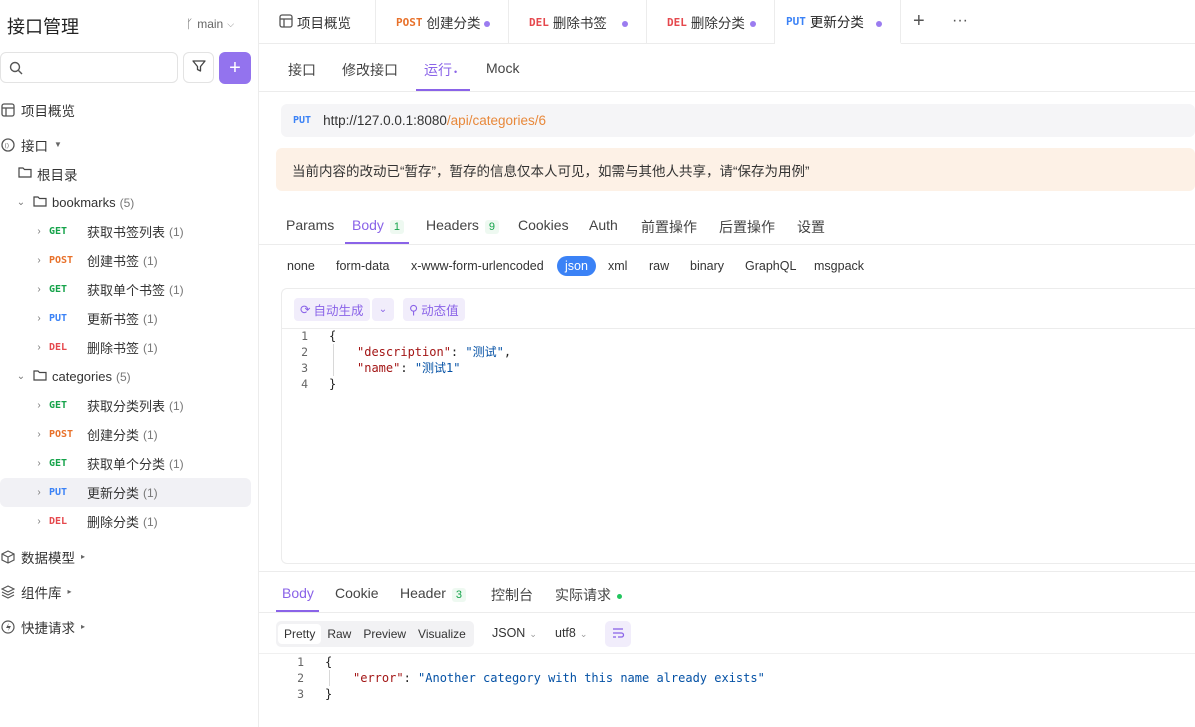 Image resolution: width=1195 pixels, height=727 pixels. Describe the element at coordinates (384, 634) in the screenshot. I see `view-mode-preview: Preview` at that location.